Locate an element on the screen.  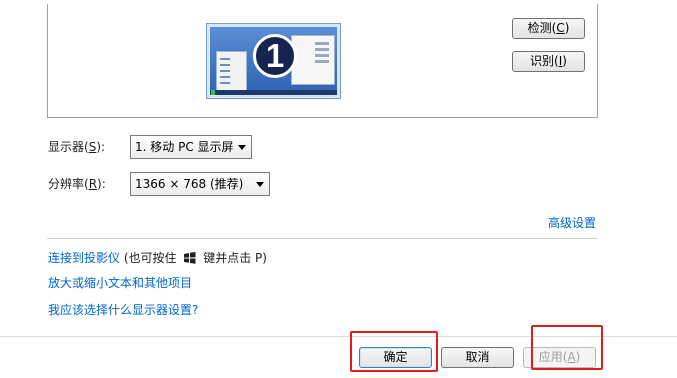
cancel-button: 取消 is located at coordinates (477, 357).